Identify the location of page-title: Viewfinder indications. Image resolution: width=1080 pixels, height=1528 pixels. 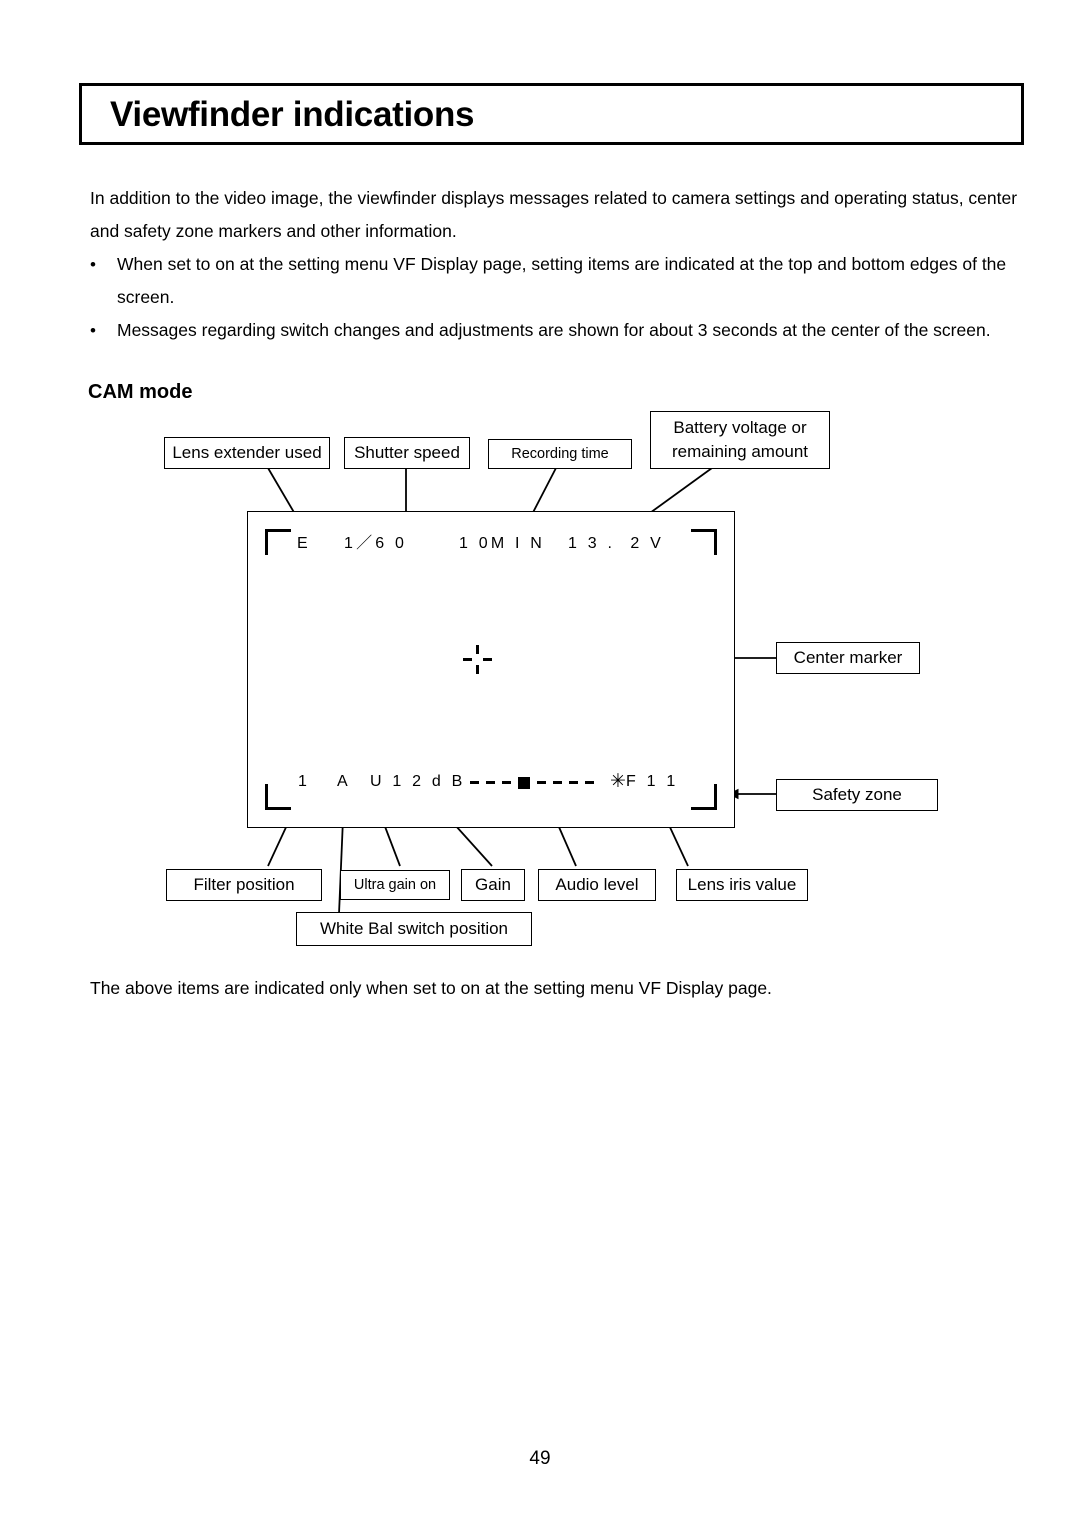
(292, 114).